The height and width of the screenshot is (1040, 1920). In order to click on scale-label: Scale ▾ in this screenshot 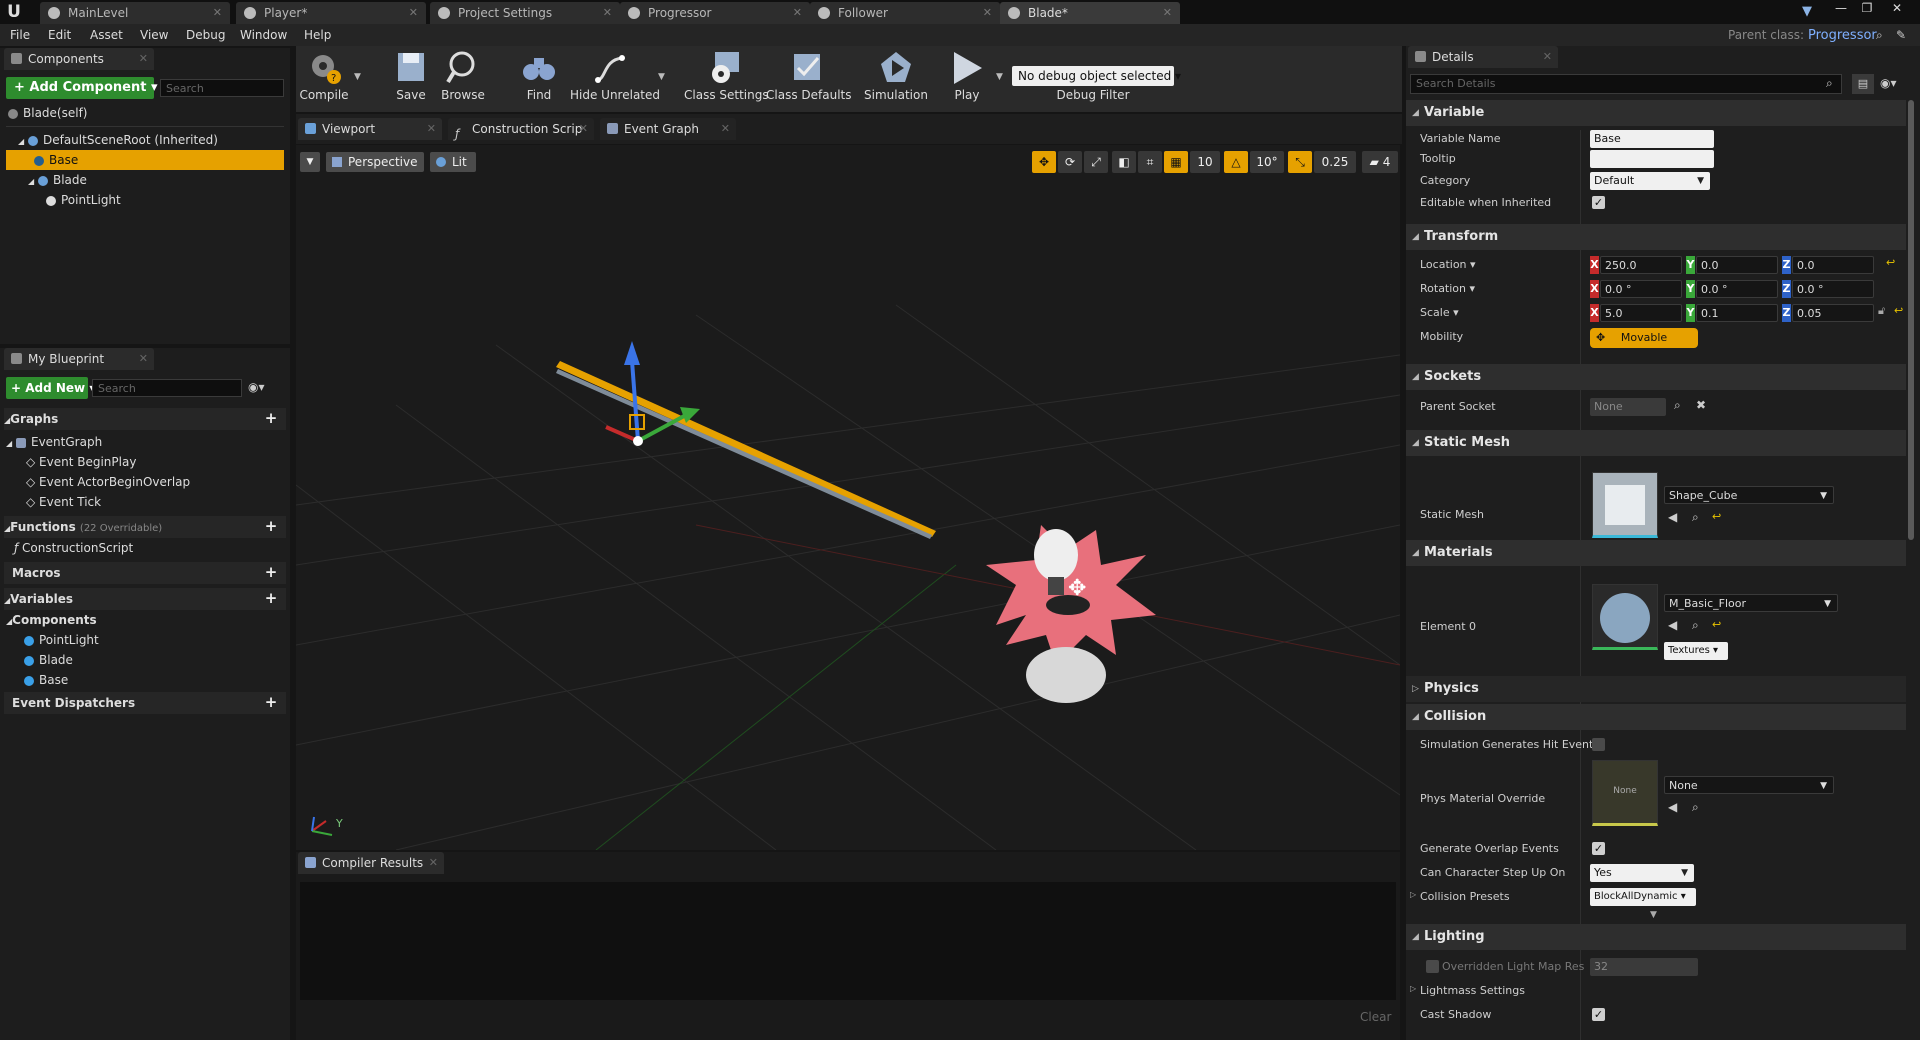, I will do `click(1439, 312)`.